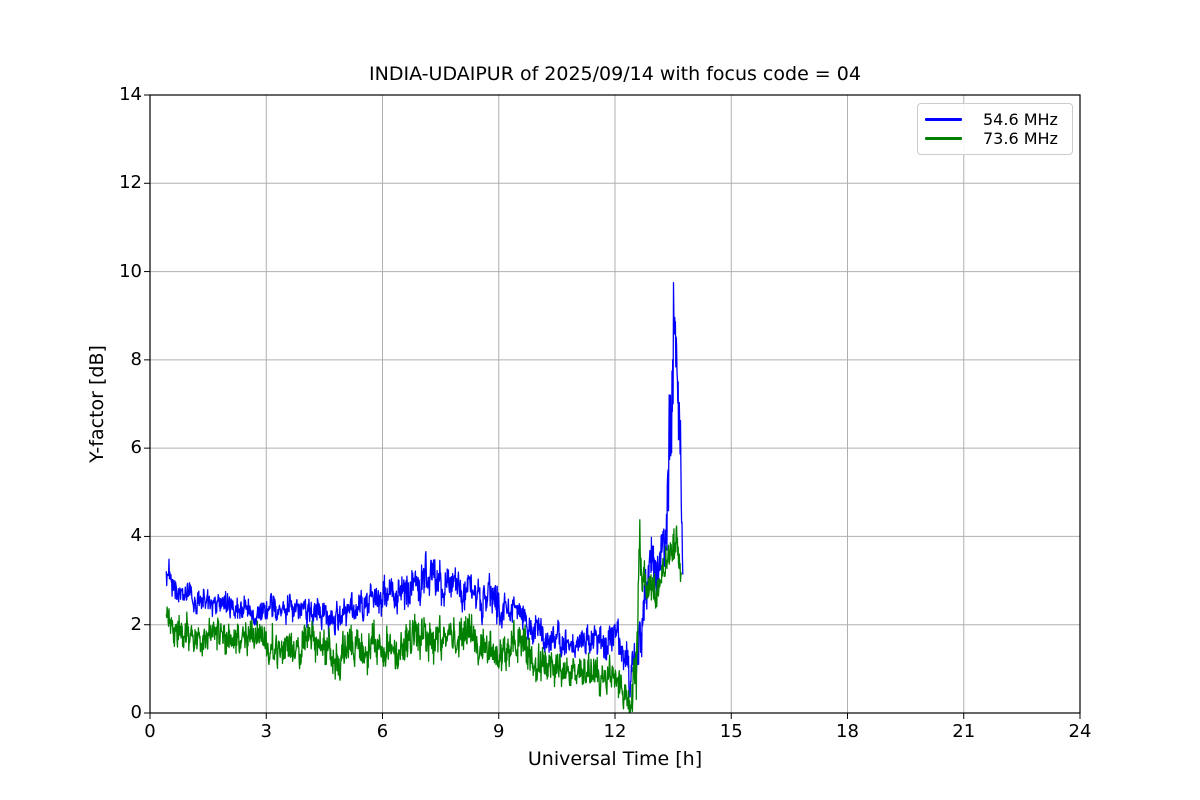 This screenshot has width=1200, height=800. I want to click on legend-entry: 73.6 MHz, so click(995, 138).